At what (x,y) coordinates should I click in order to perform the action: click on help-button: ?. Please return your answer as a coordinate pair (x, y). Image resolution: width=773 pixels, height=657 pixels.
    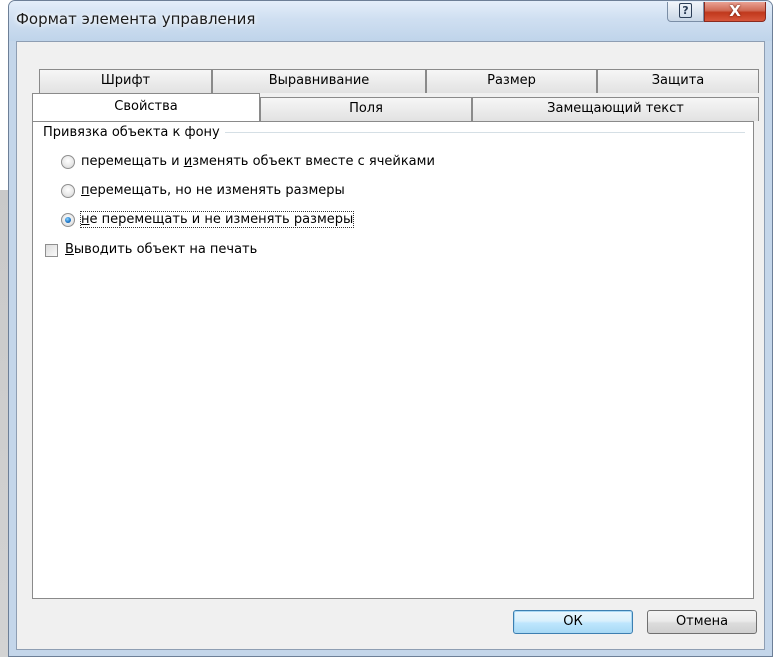
    Looking at the image, I should click on (685, 12).